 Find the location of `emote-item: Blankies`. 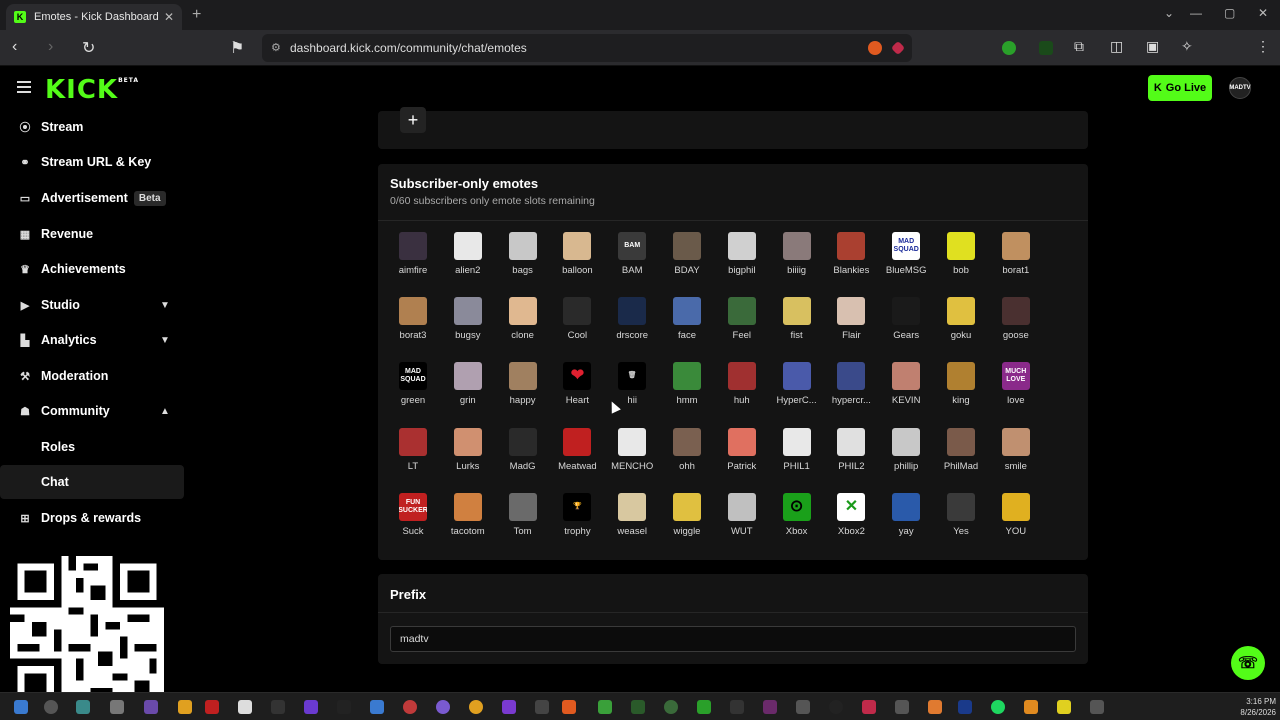

emote-item: Blankies is located at coordinates (851, 262).